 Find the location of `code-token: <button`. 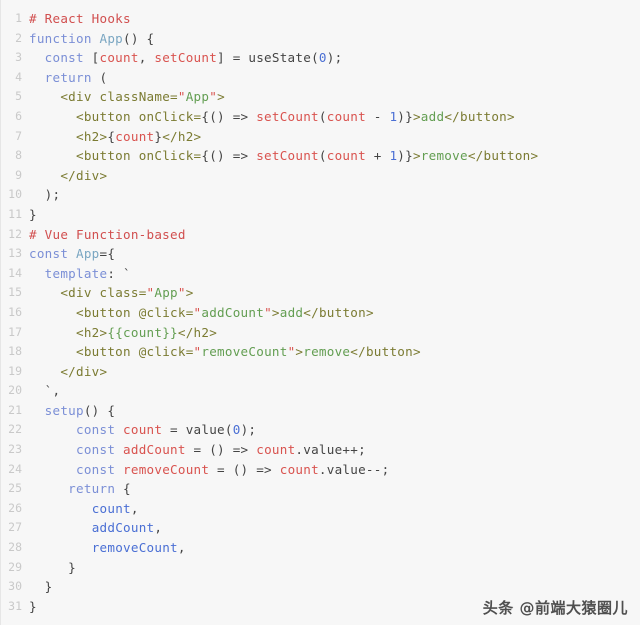

code-token: <button is located at coordinates (103, 312).